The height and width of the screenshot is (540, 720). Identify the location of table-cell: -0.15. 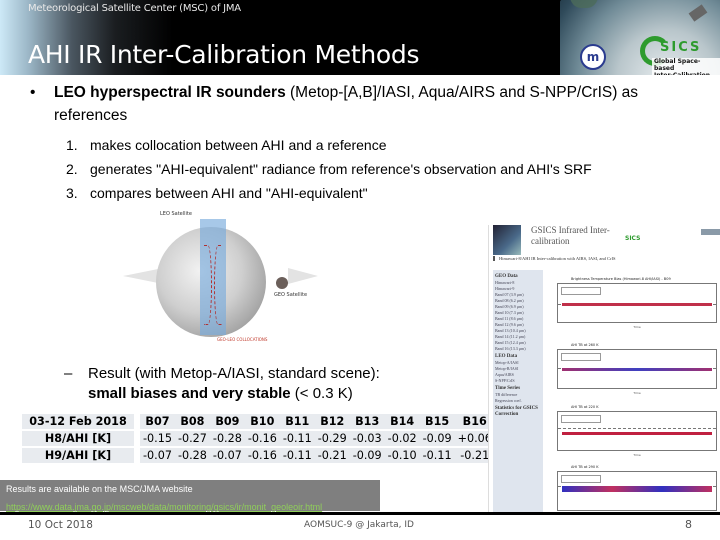
(157, 438).